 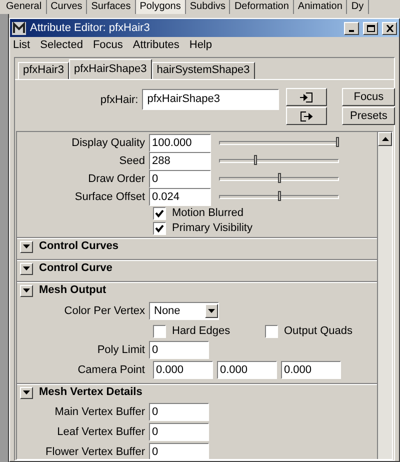 What do you see at coordinates (67, 7) in the screenshot?
I see `shelf-tab: Curves` at bounding box center [67, 7].